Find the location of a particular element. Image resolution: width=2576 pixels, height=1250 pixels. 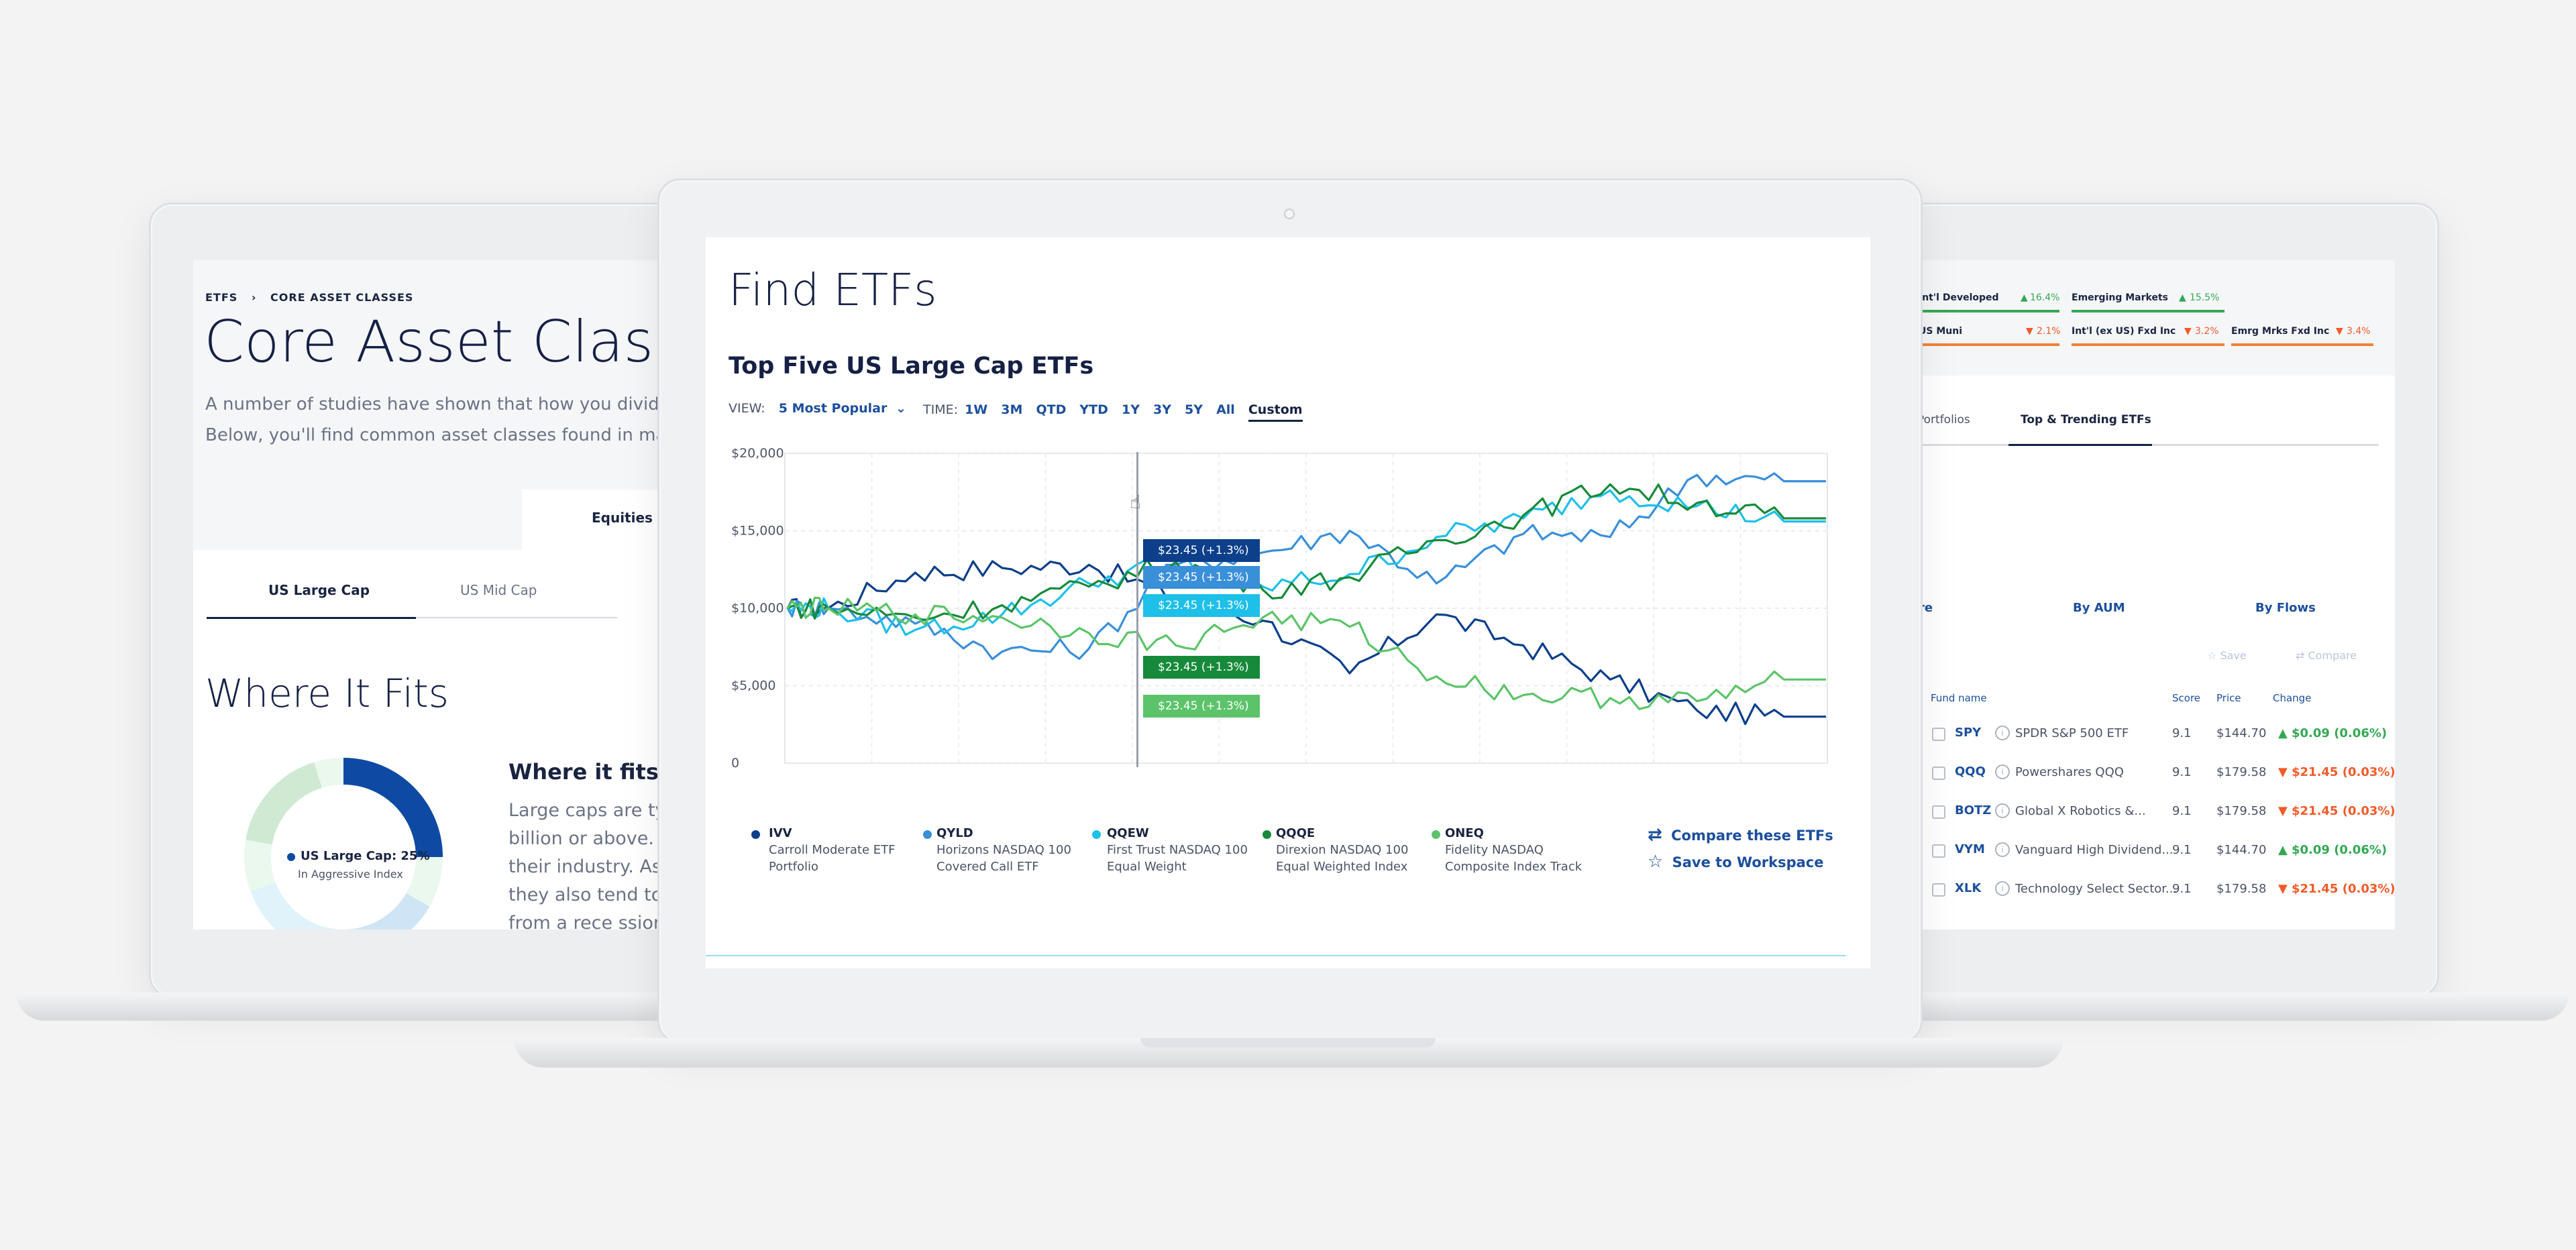

row-change: $21.45 (0.03%) is located at coordinates (2343, 772).